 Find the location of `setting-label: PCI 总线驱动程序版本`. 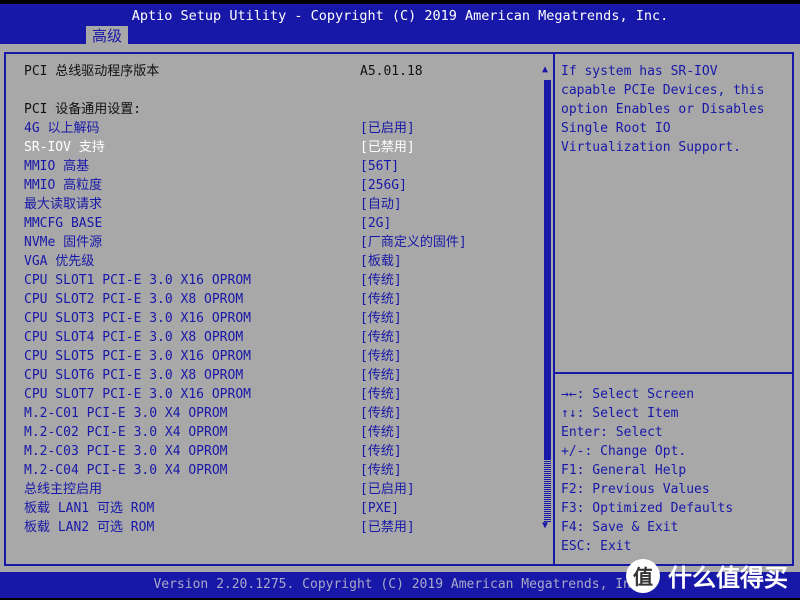

setting-label: PCI 总线驱动程序版本 is located at coordinates (92, 71).